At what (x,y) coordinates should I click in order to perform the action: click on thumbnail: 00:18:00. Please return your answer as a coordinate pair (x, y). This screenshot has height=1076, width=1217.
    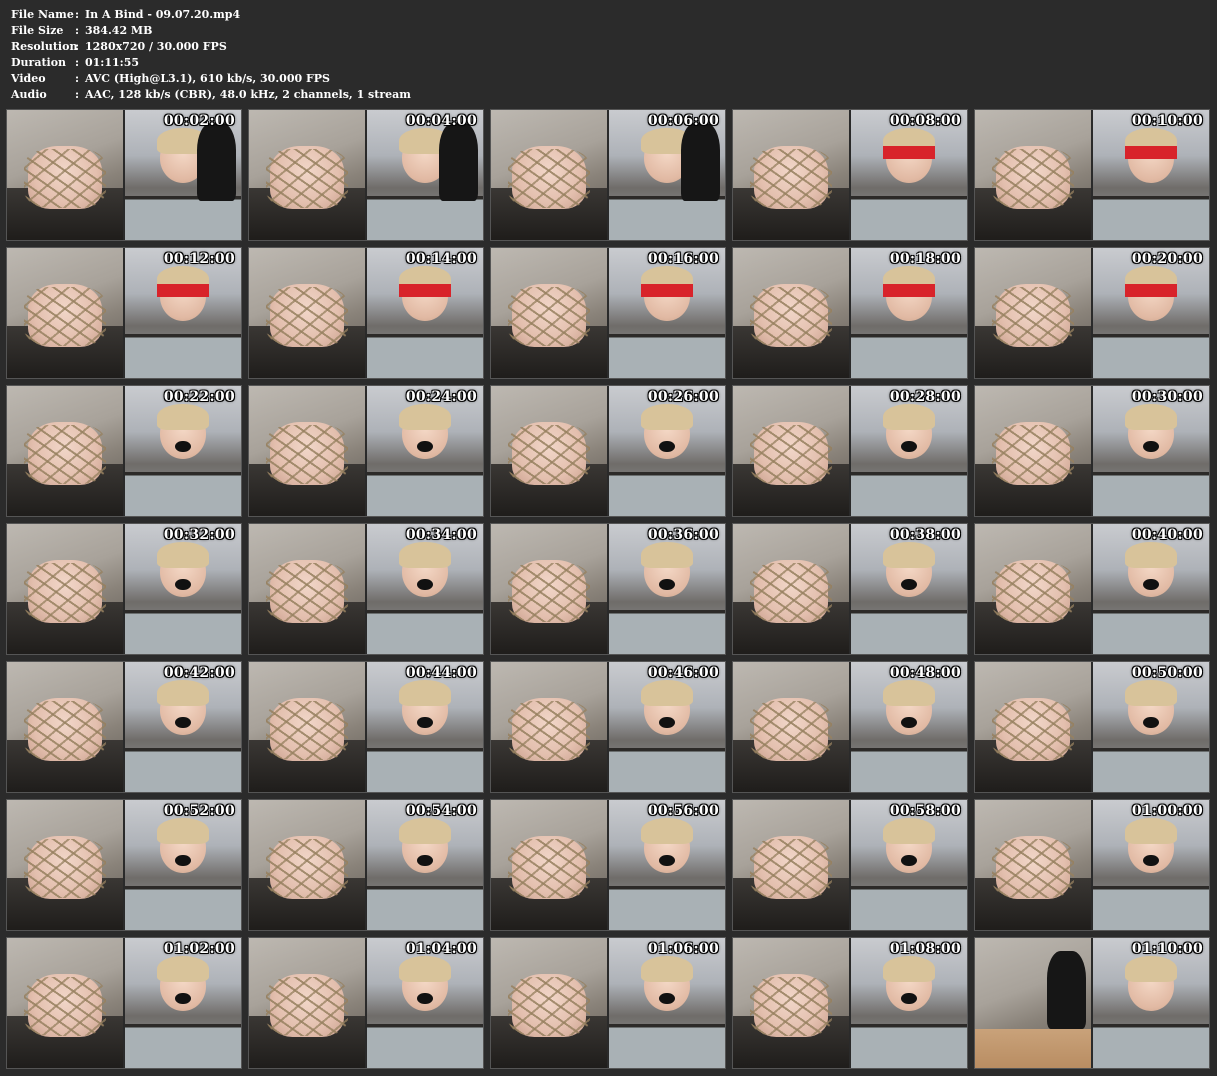
    Looking at the image, I should click on (850, 313).